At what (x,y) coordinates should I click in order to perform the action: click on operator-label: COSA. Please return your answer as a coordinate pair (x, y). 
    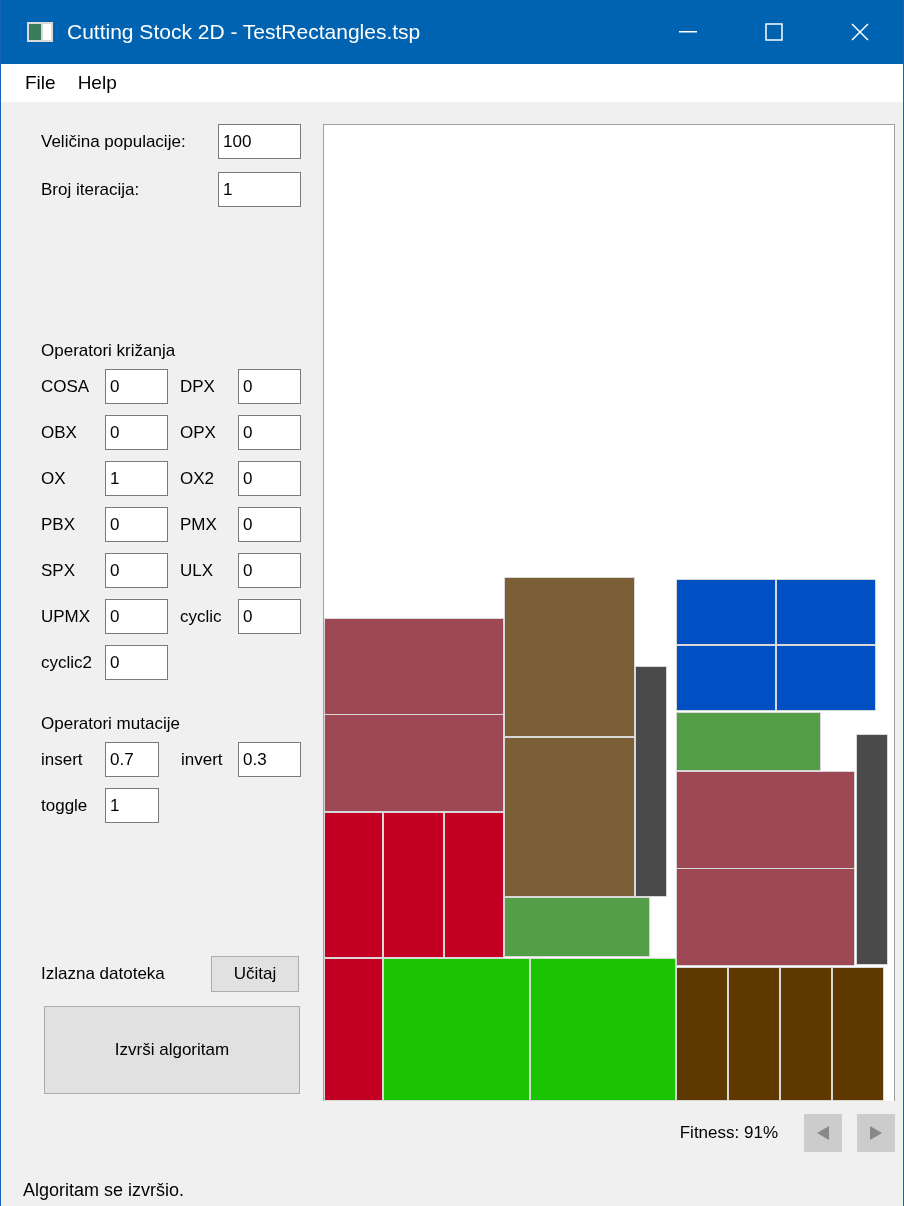
    Looking at the image, I should click on (66, 386).